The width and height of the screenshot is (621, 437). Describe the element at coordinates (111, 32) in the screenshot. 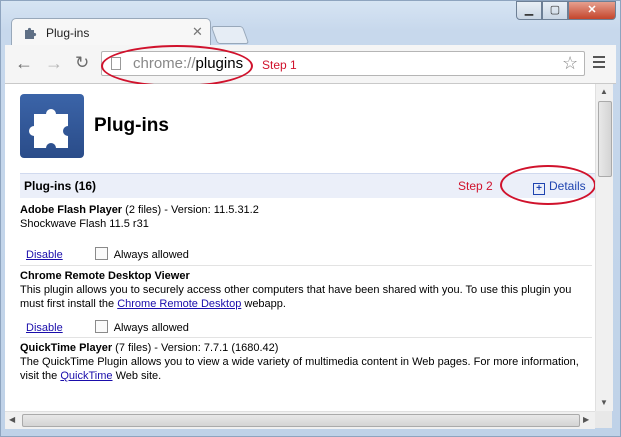

I see `tab-plugins: Plug-ins ✕` at that location.